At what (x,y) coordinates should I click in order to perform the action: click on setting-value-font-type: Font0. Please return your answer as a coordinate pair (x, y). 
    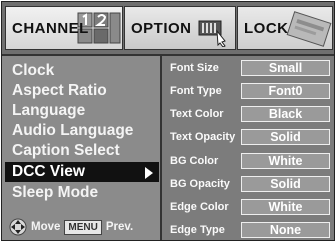
    Looking at the image, I should click on (285, 91).